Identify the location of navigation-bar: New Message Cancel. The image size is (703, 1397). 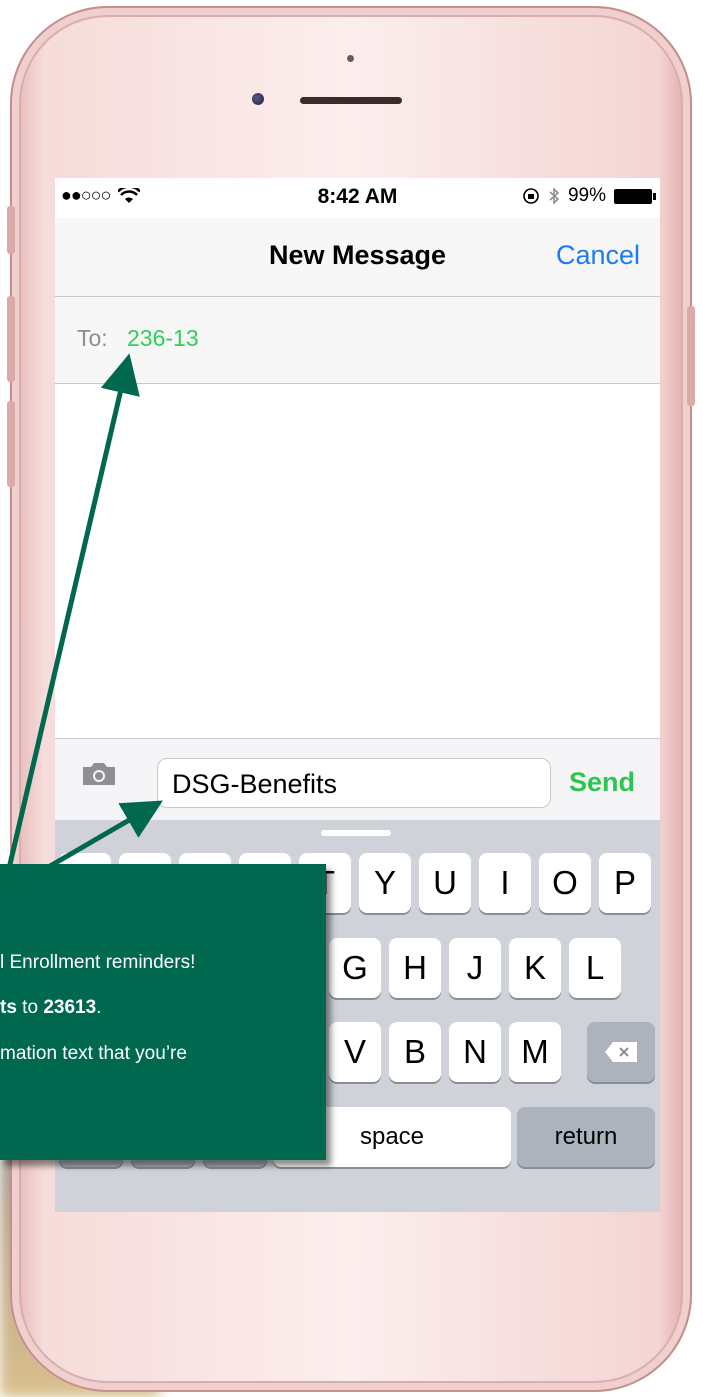
(357, 257).